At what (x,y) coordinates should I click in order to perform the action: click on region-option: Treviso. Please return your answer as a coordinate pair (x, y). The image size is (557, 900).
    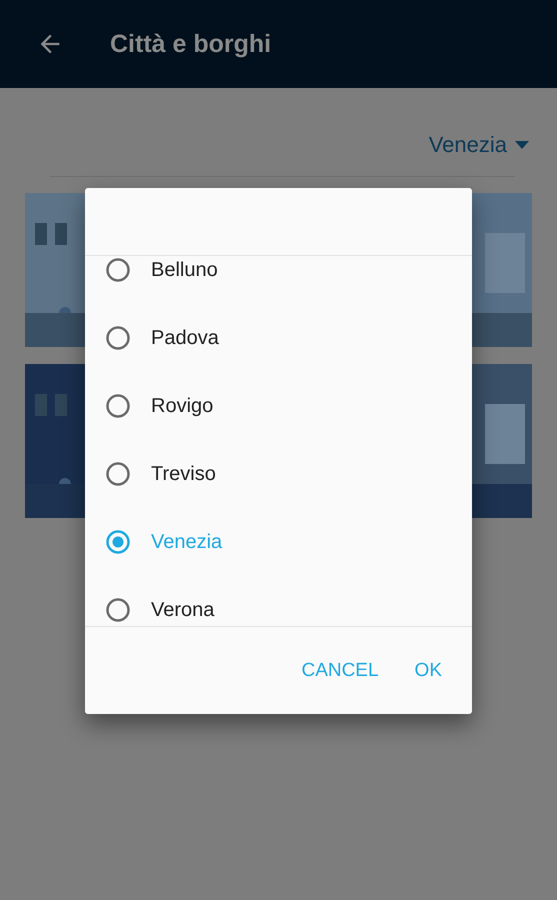
    Looking at the image, I should click on (278, 474).